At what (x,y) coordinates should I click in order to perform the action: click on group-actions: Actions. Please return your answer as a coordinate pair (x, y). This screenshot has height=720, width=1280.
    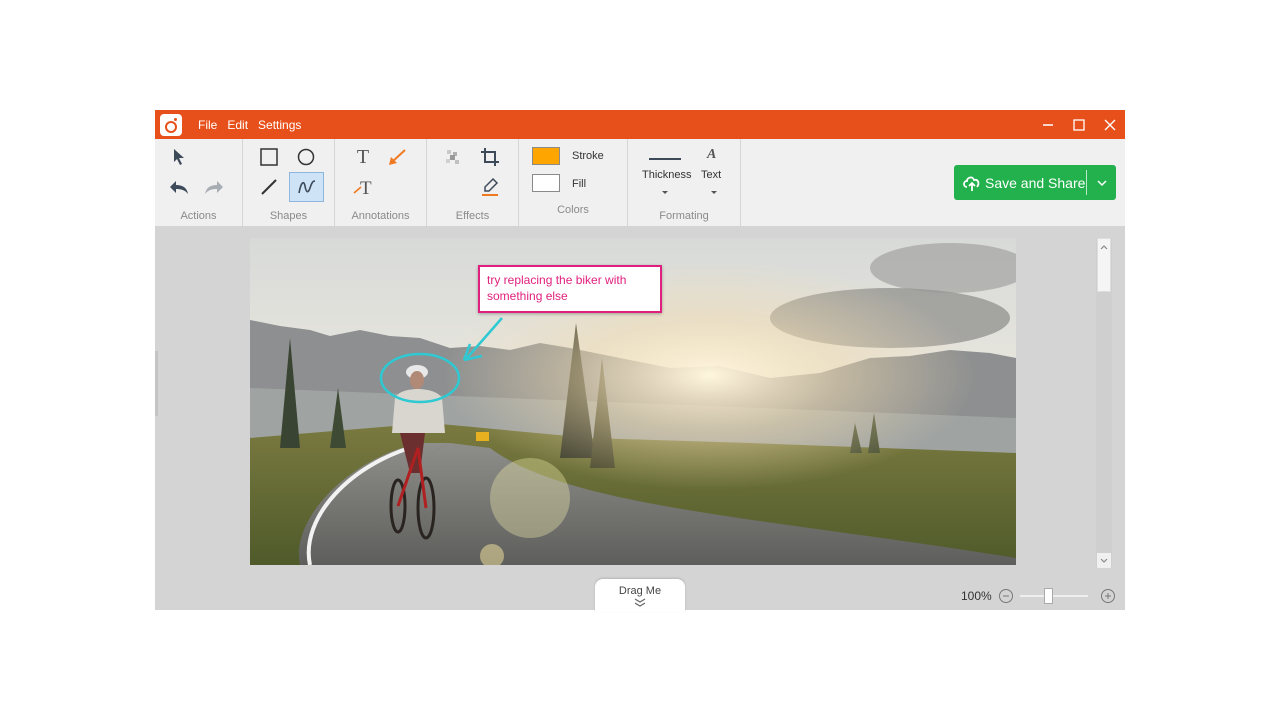
    Looking at the image, I should click on (199, 182).